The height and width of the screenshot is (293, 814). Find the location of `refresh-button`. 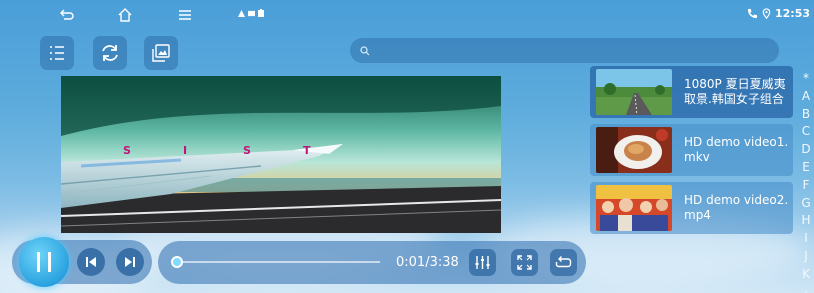

refresh-button is located at coordinates (110, 53).